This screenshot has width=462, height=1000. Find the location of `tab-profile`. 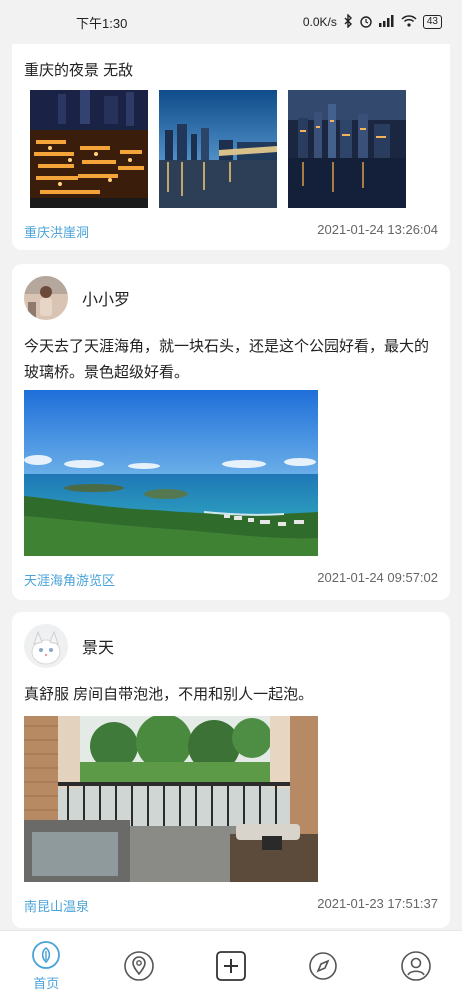

tab-profile is located at coordinates (416, 965).